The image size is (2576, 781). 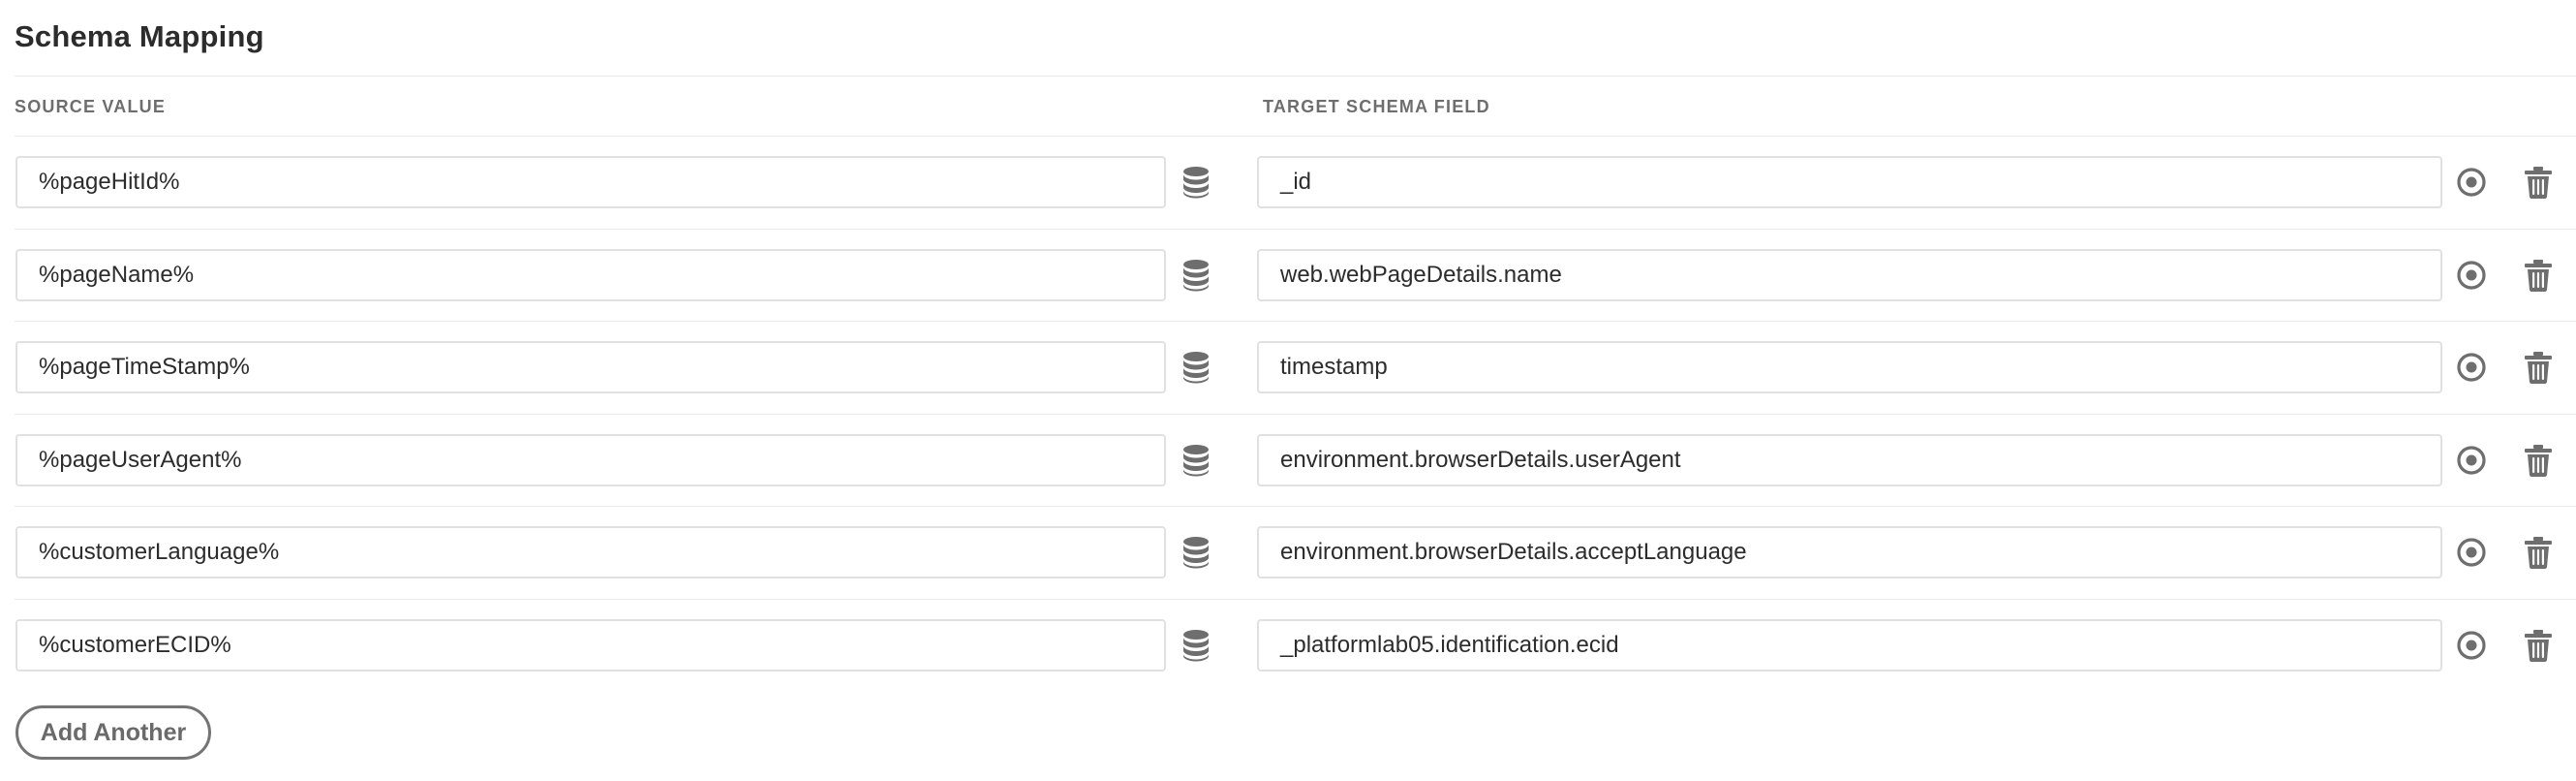 I want to click on mapping-row: %pageName% web.webPageDetails.name, so click(x=1288, y=276).